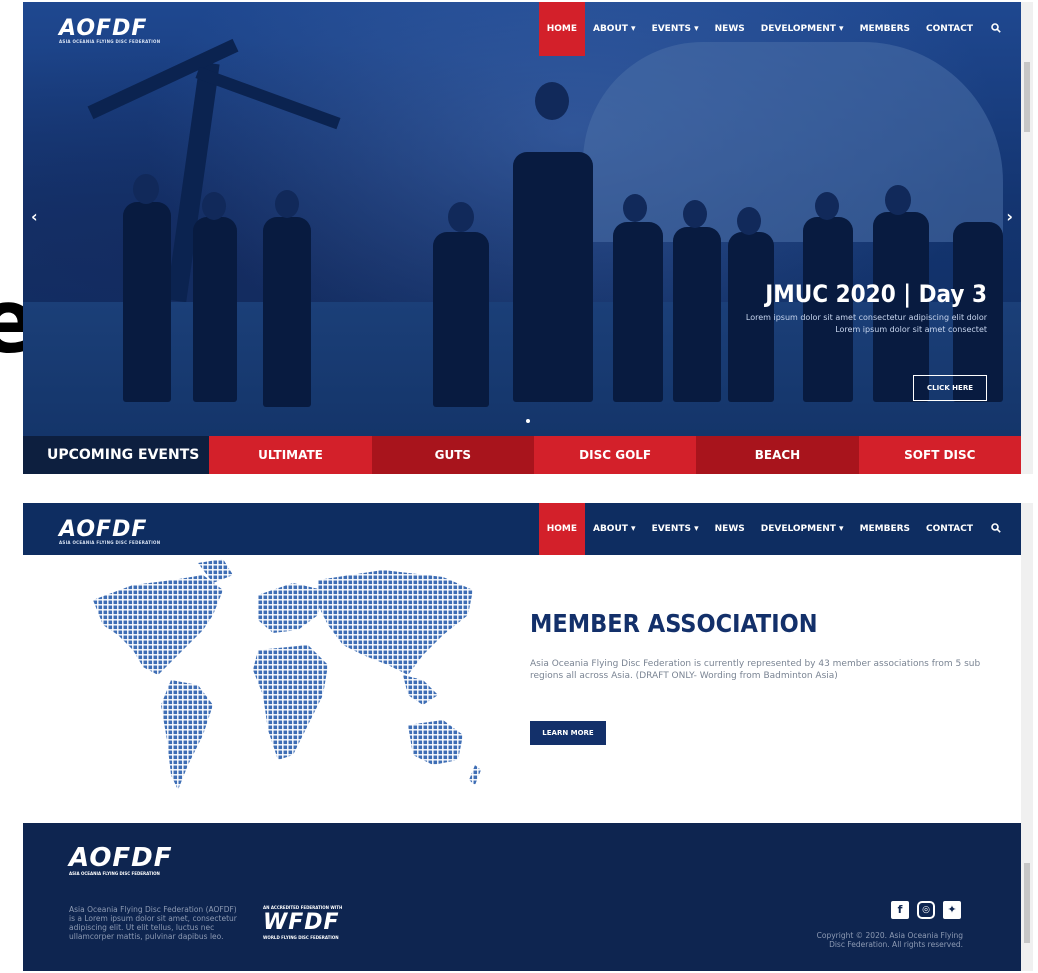 The height and width of the screenshot is (973, 1038). Describe the element at coordinates (528, 421) in the screenshot. I see `slider-dot` at that location.